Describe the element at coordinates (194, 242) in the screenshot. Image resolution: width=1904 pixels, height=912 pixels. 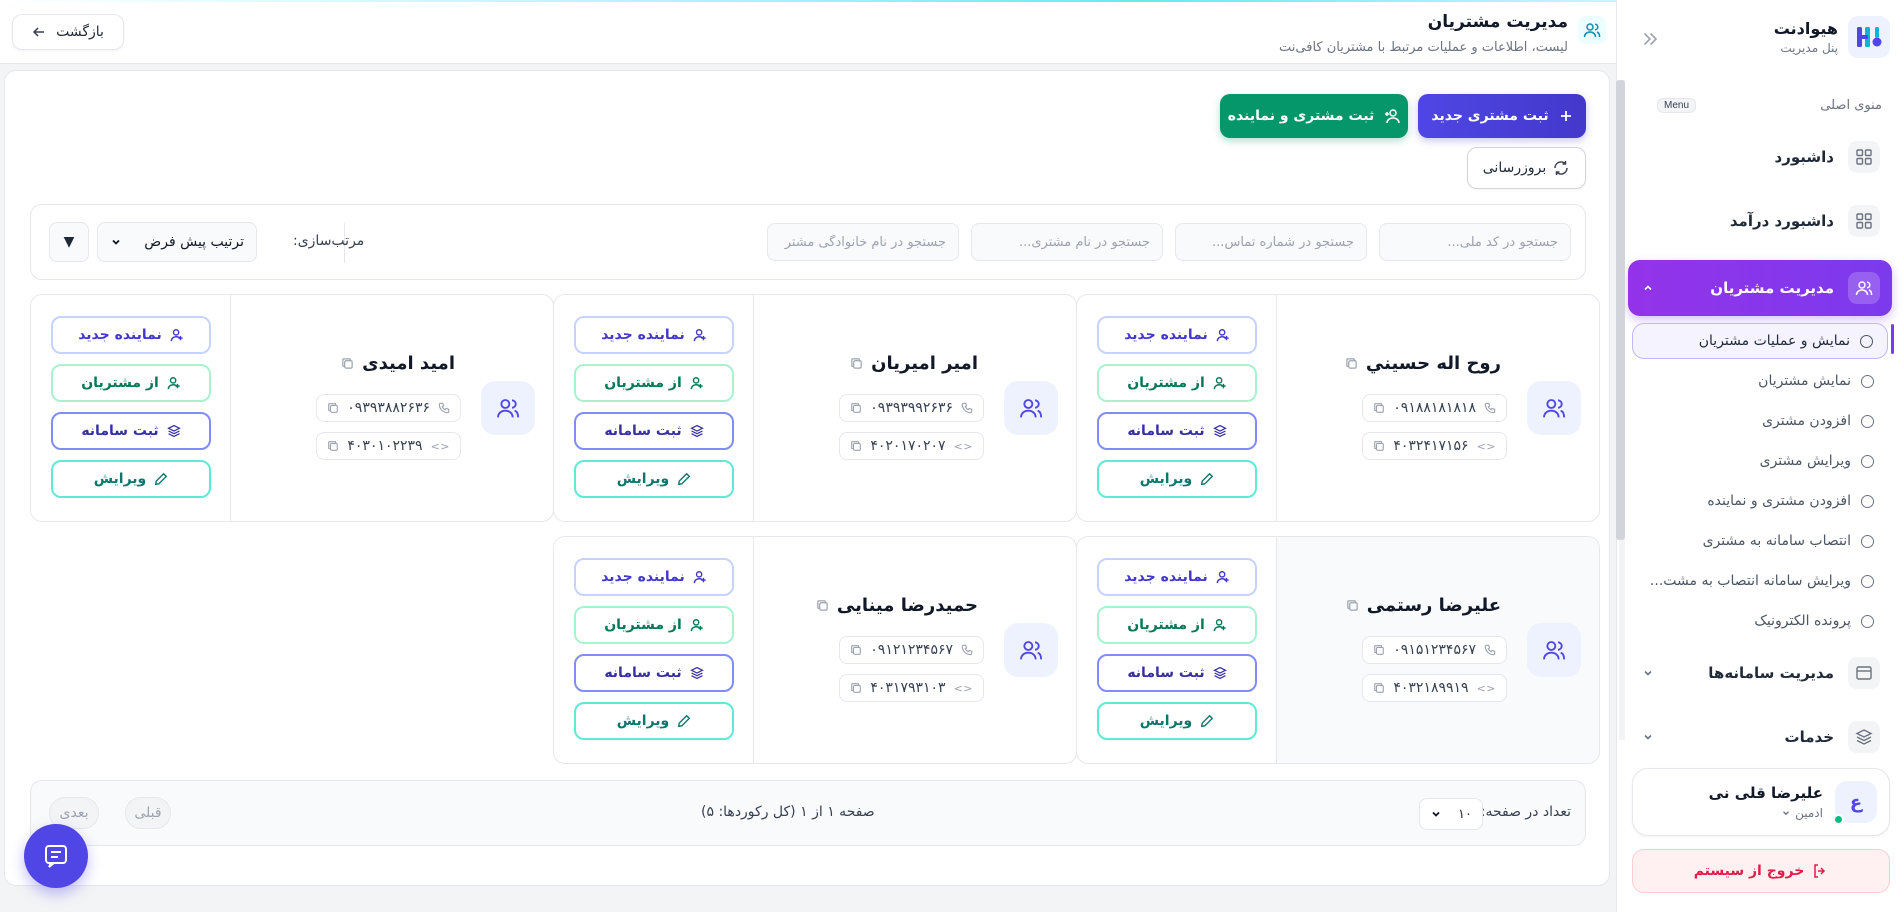
I see `sort-value: ترتیب پیش فرض` at that location.